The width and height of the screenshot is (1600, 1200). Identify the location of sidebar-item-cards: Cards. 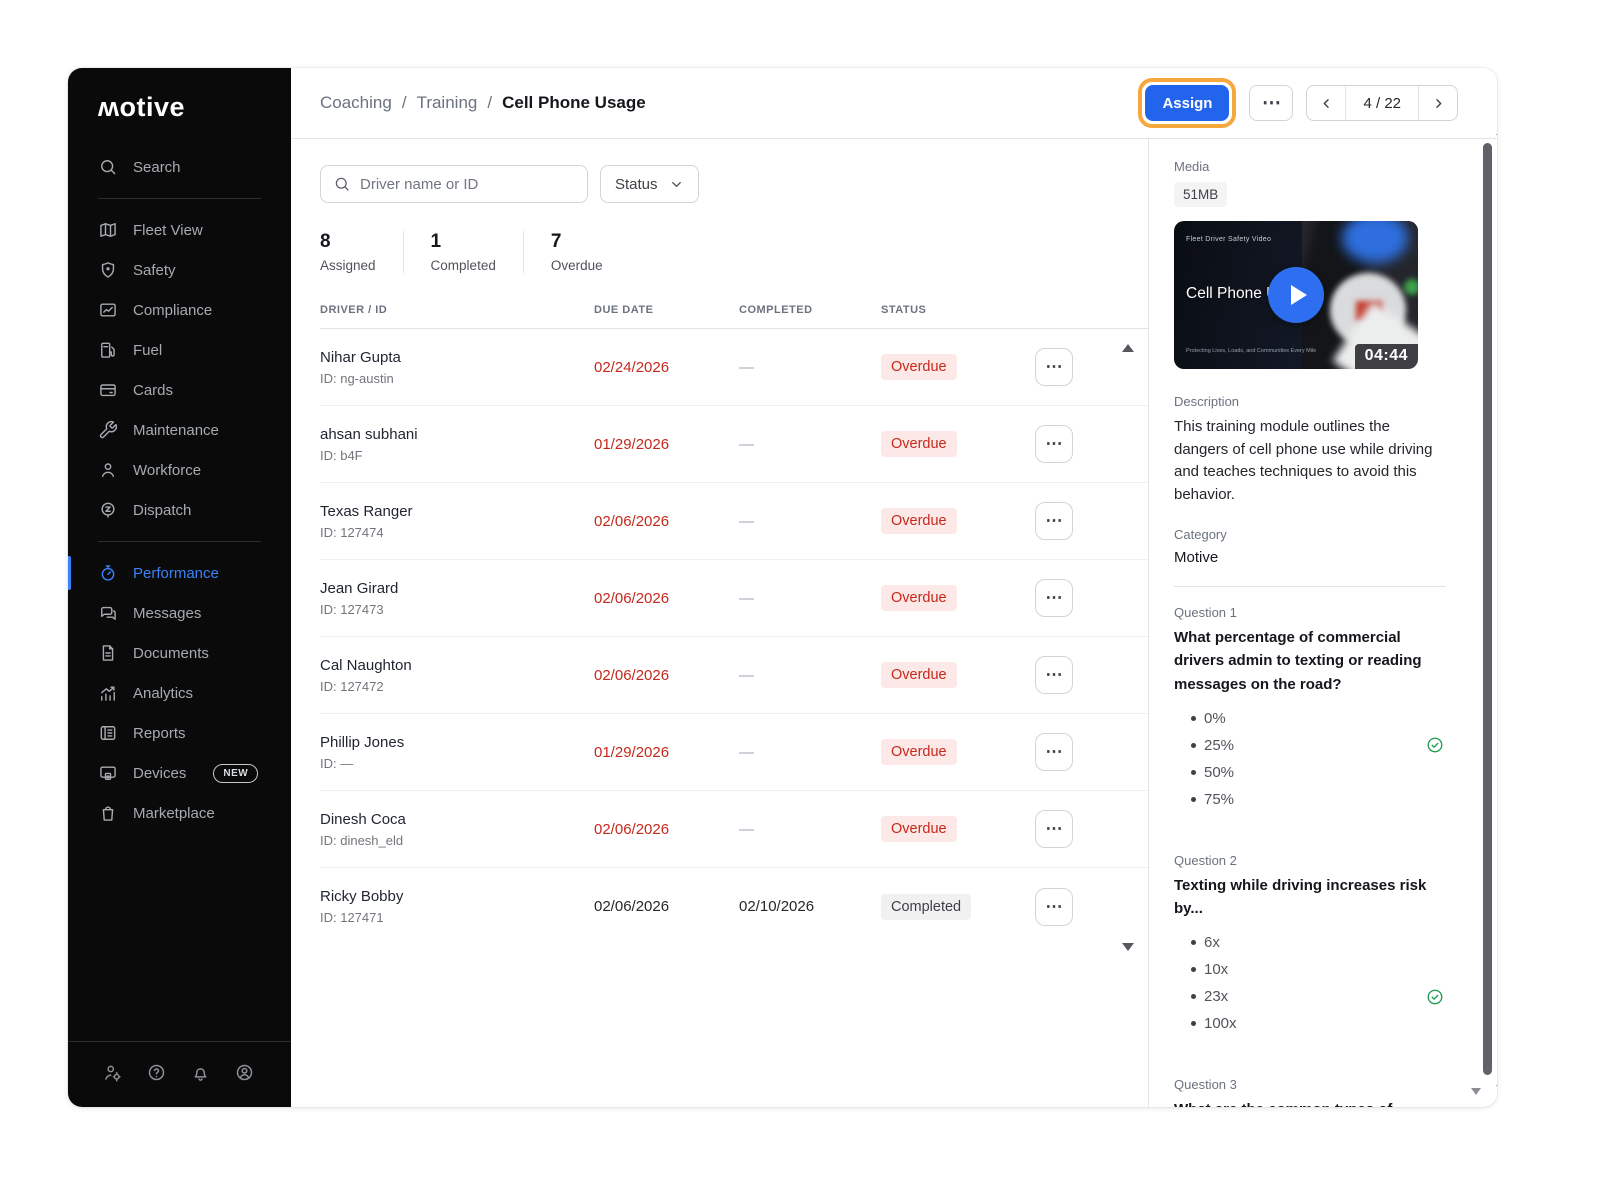
(179, 390).